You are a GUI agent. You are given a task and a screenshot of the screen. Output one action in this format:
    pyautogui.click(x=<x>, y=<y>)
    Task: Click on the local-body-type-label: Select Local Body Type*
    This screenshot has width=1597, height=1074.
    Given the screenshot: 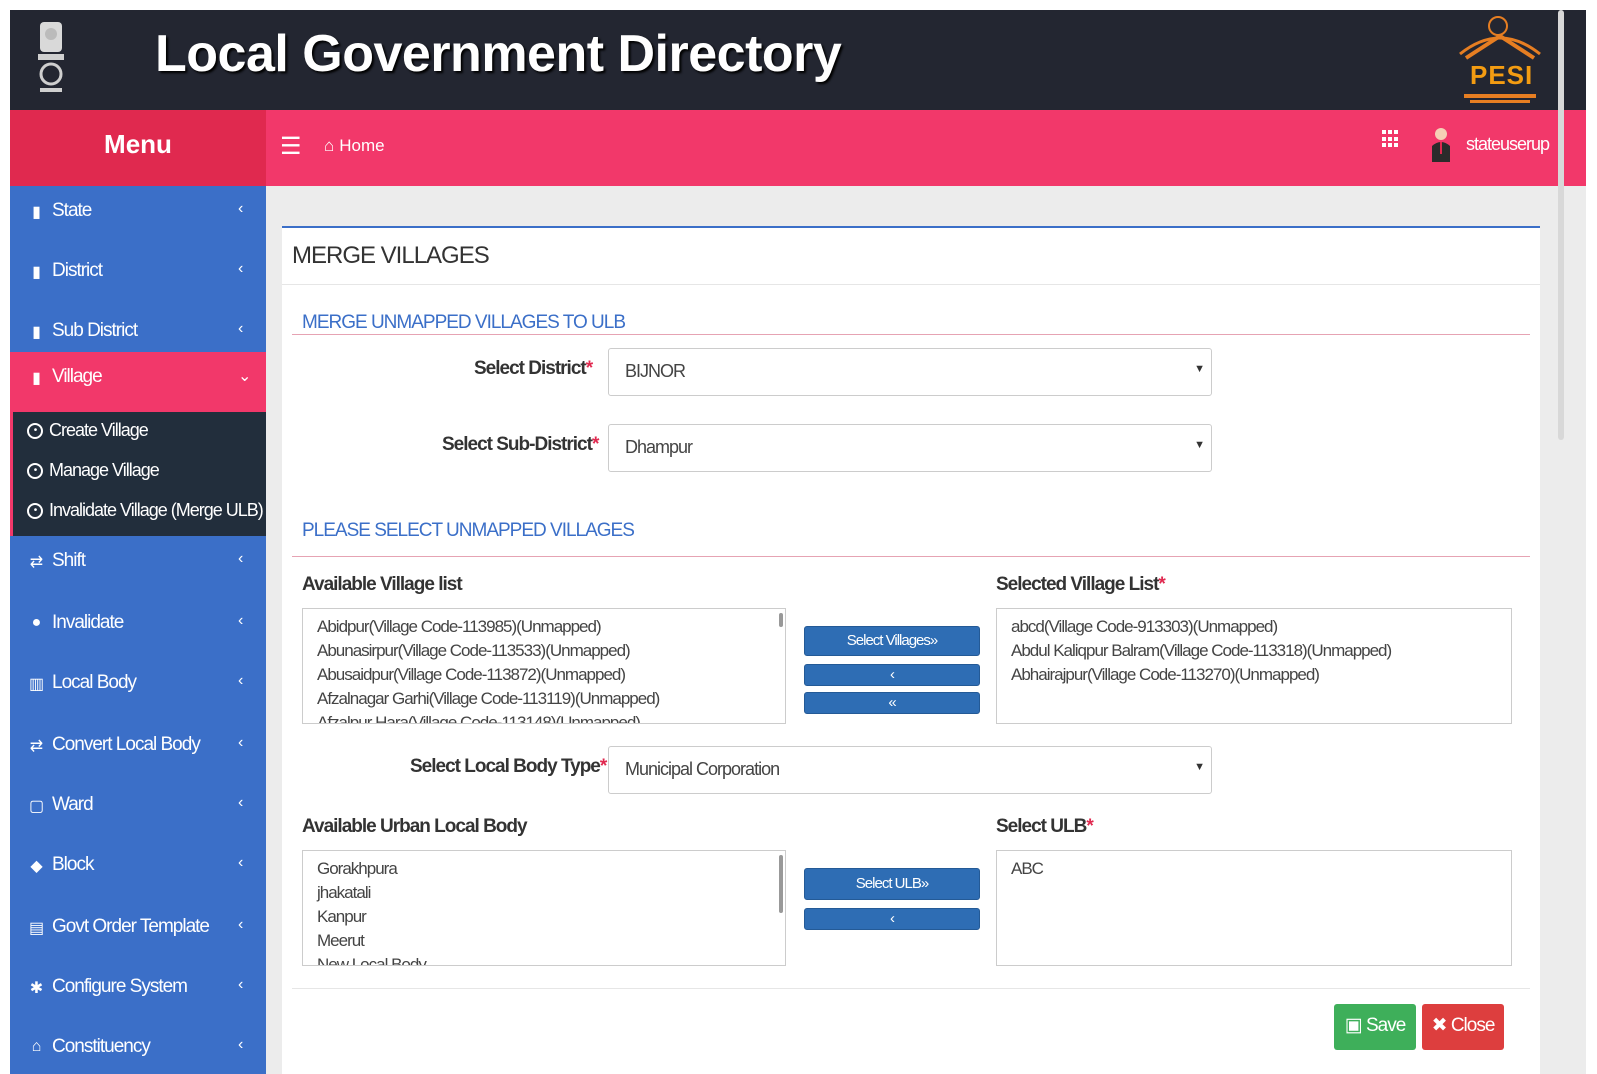 What is the action you would take?
    pyautogui.click(x=508, y=766)
    